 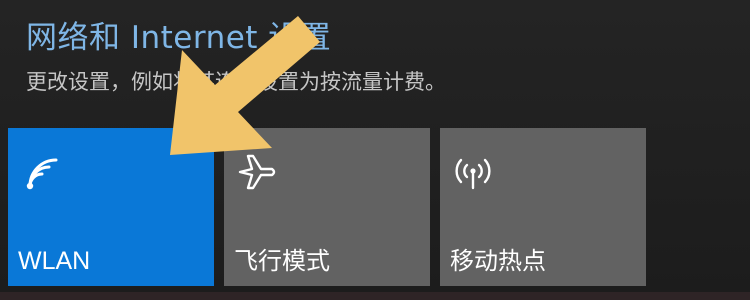 What do you see at coordinates (42, 174) in the screenshot?
I see `wifi-icon` at bounding box center [42, 174].